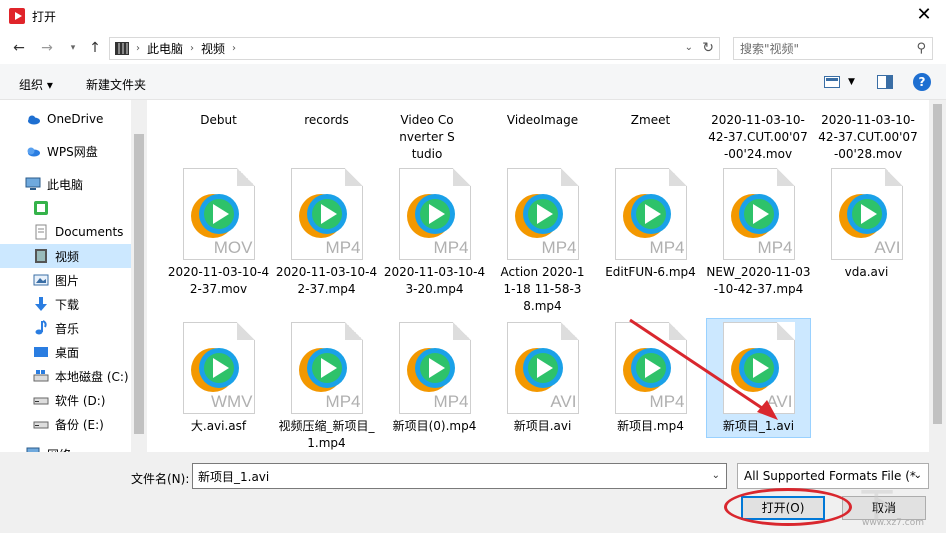 The image size is (946, 533). Describe the element at coordinates (65, 400) in the screenshot. I see `sidebar-item-drive-d: 软件 (D:)` at that location.